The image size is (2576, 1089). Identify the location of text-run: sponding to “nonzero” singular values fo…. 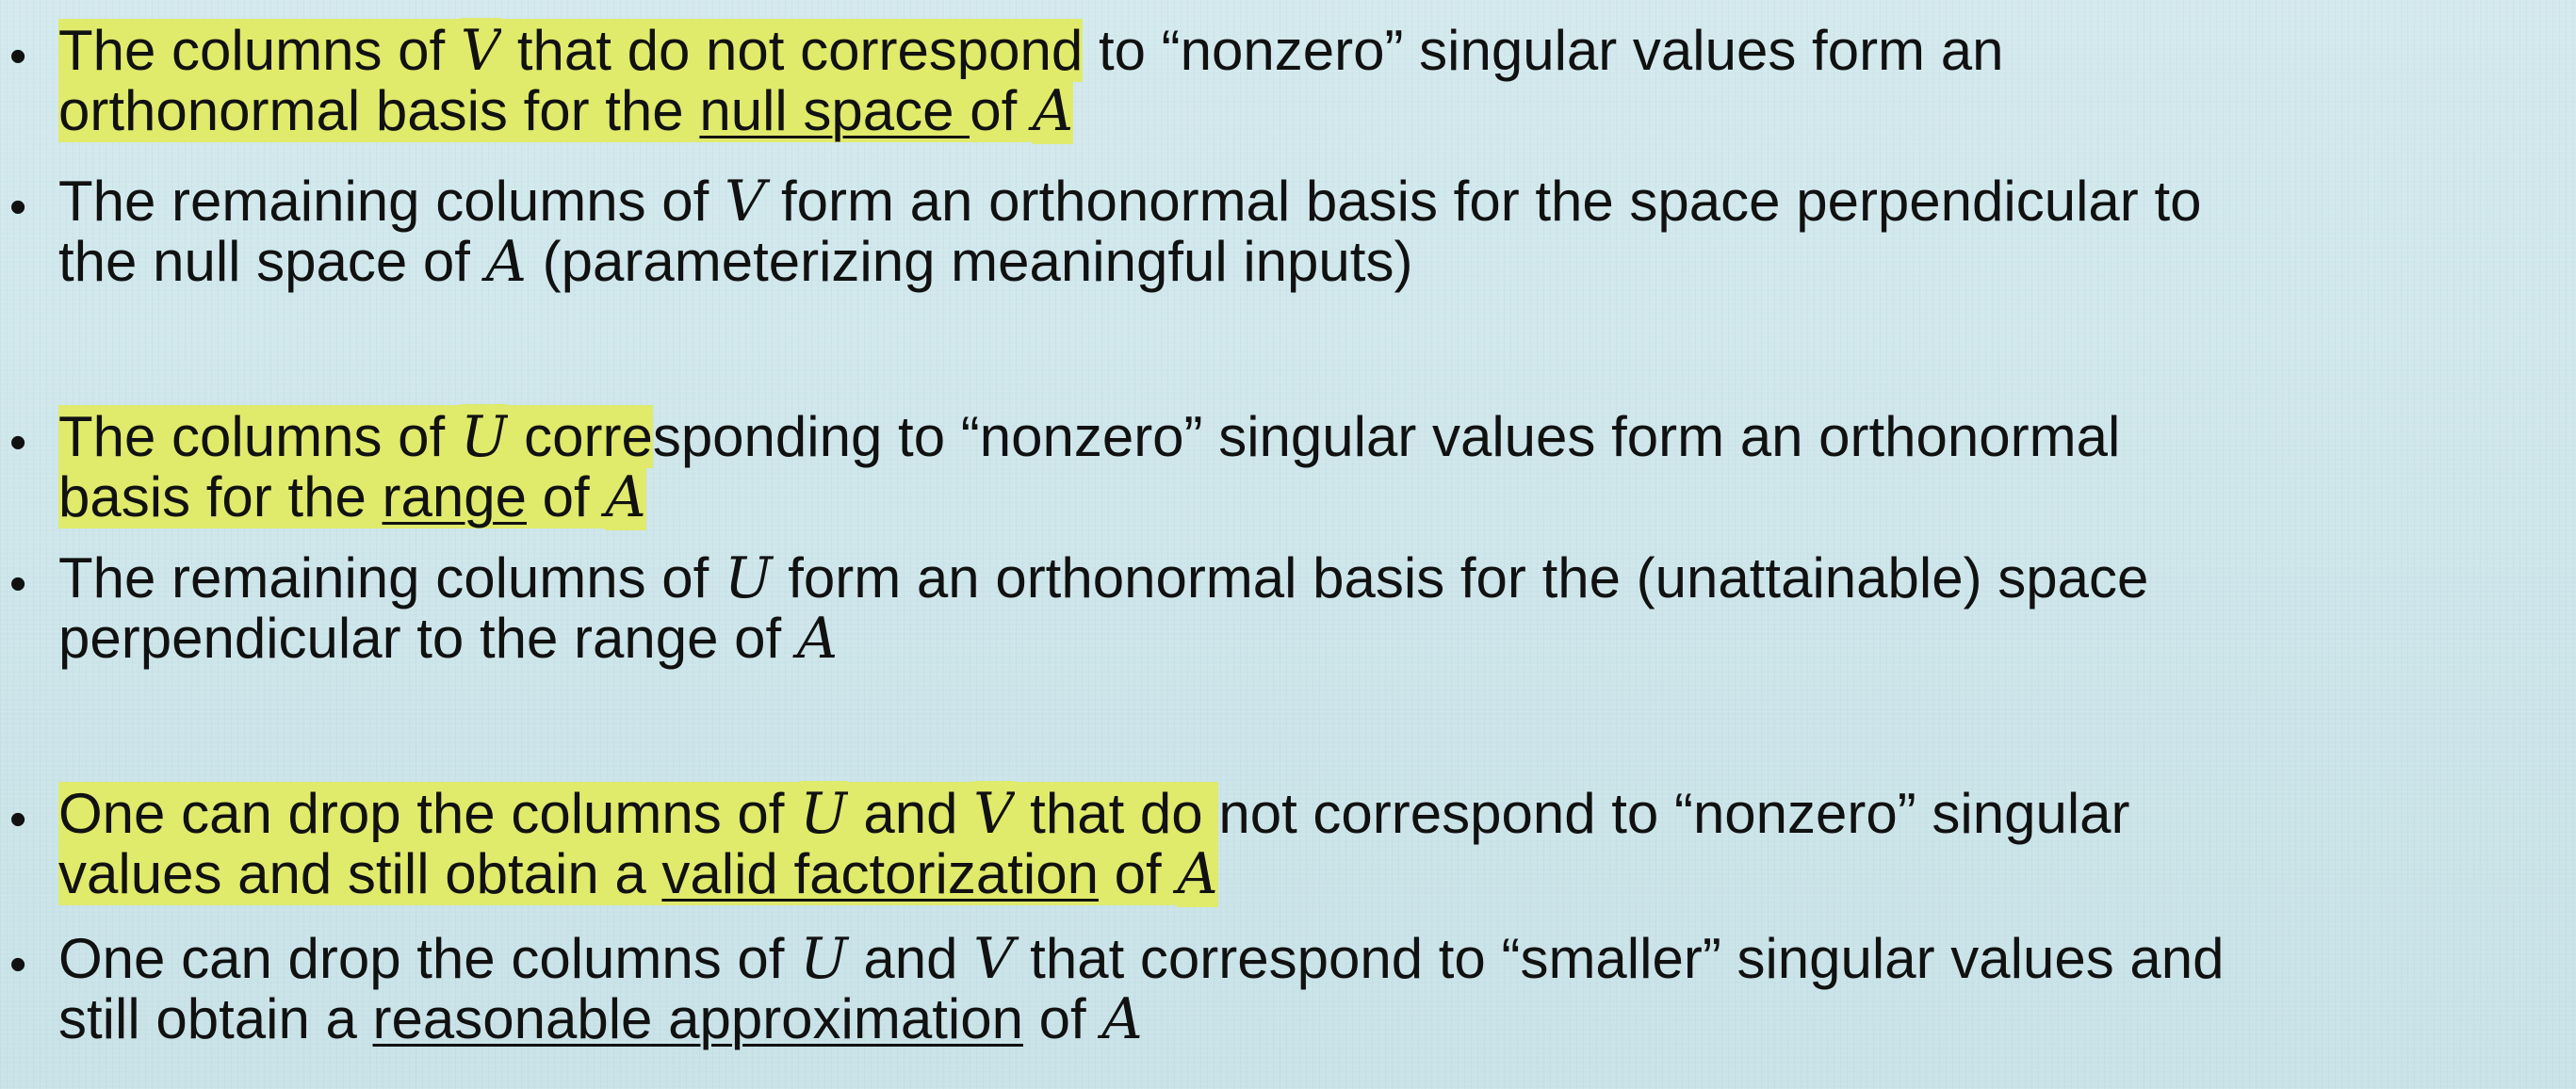
(1386, 436).